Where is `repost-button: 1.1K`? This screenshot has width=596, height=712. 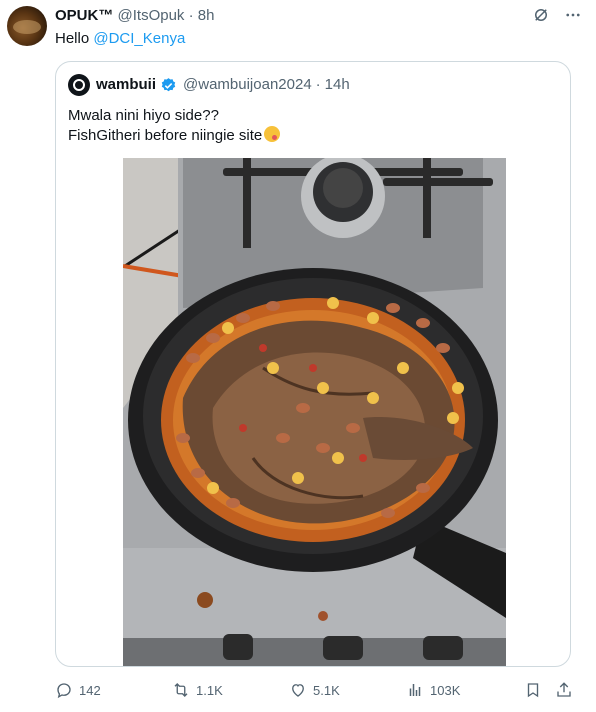
repost-button: 1.1K is located at coordinates (197, 690).